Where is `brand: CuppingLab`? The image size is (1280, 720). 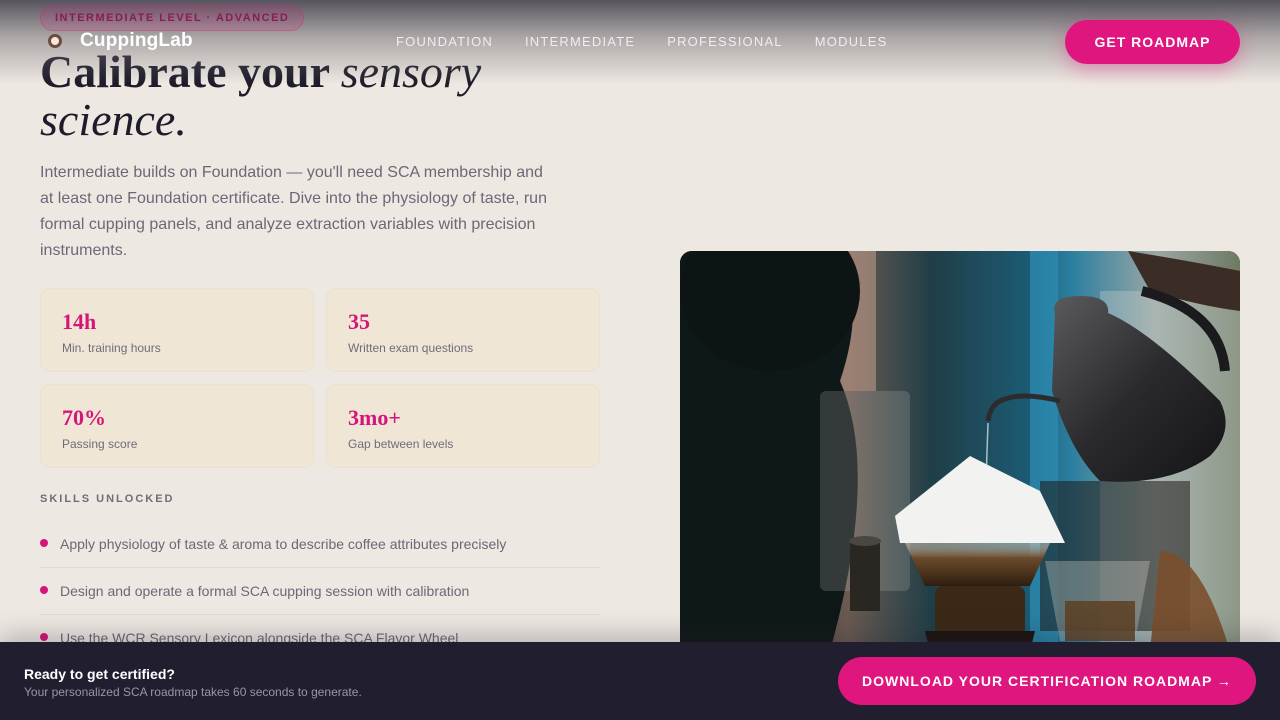
brand: CuppingLab is located at coordinates (120, 41).